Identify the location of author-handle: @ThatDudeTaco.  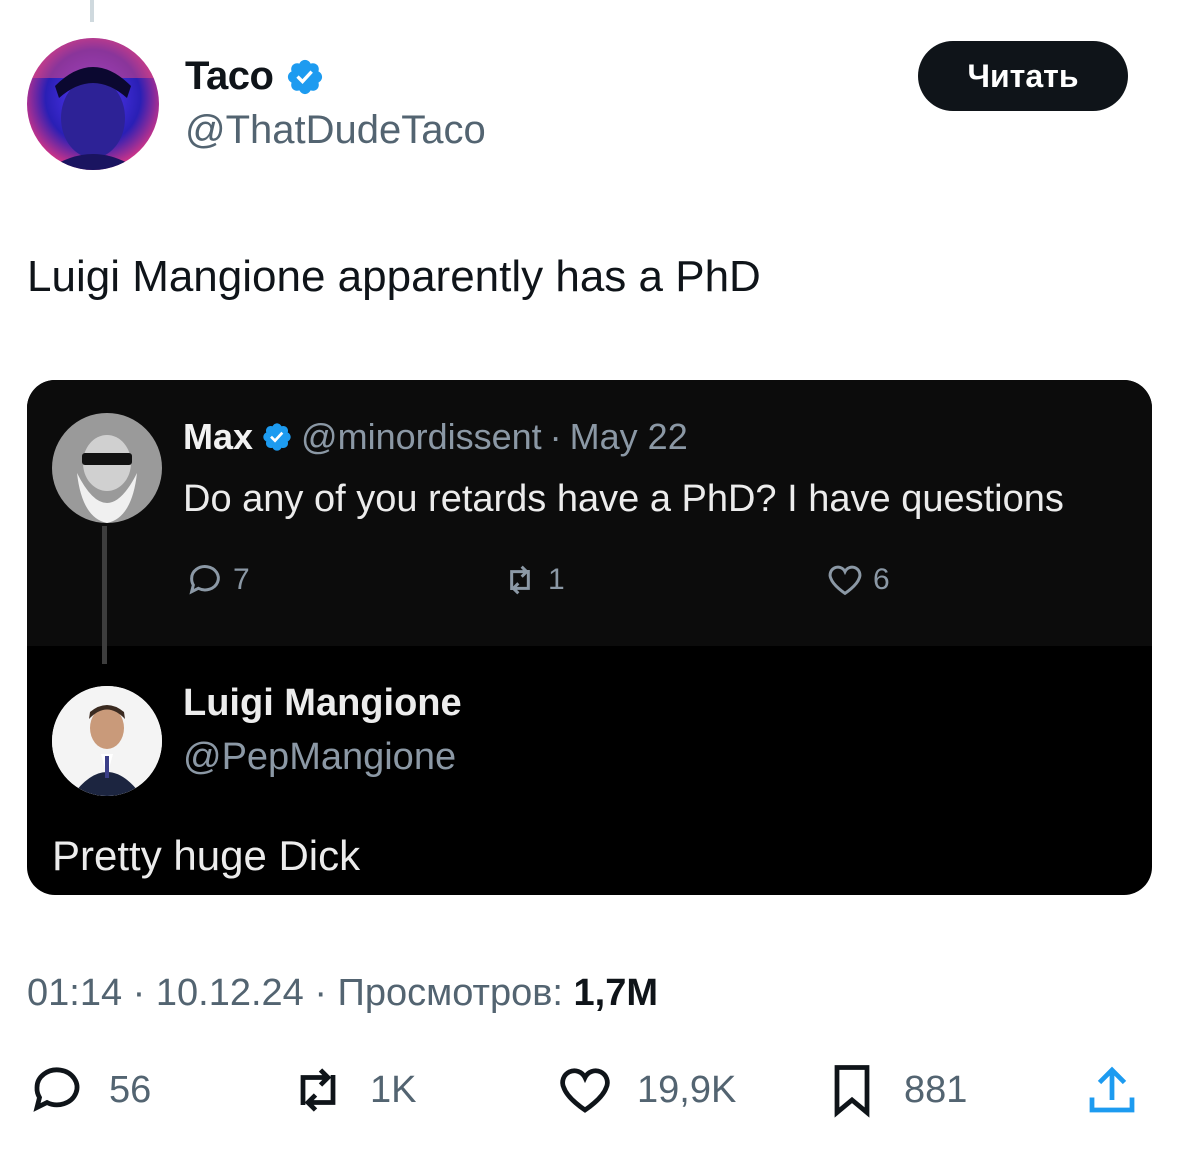
(335, 130).